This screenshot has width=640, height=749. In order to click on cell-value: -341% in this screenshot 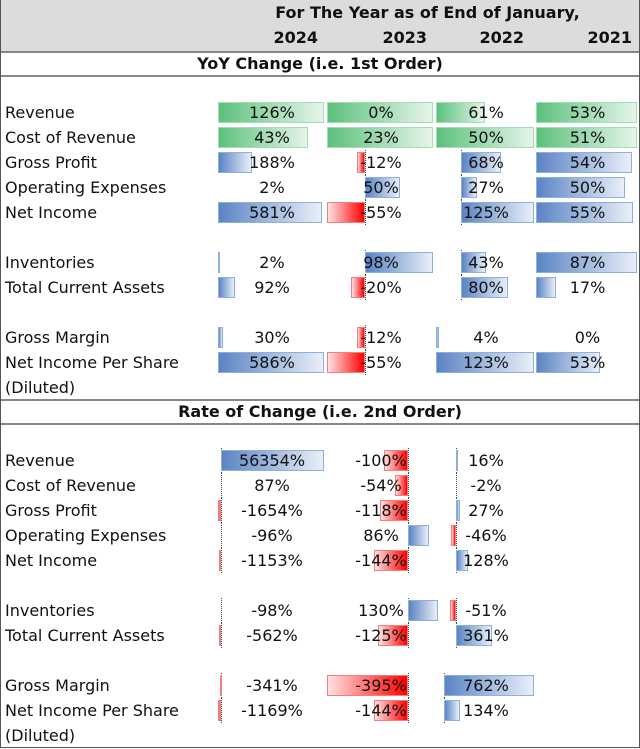, I will do `click(272, 685)`.